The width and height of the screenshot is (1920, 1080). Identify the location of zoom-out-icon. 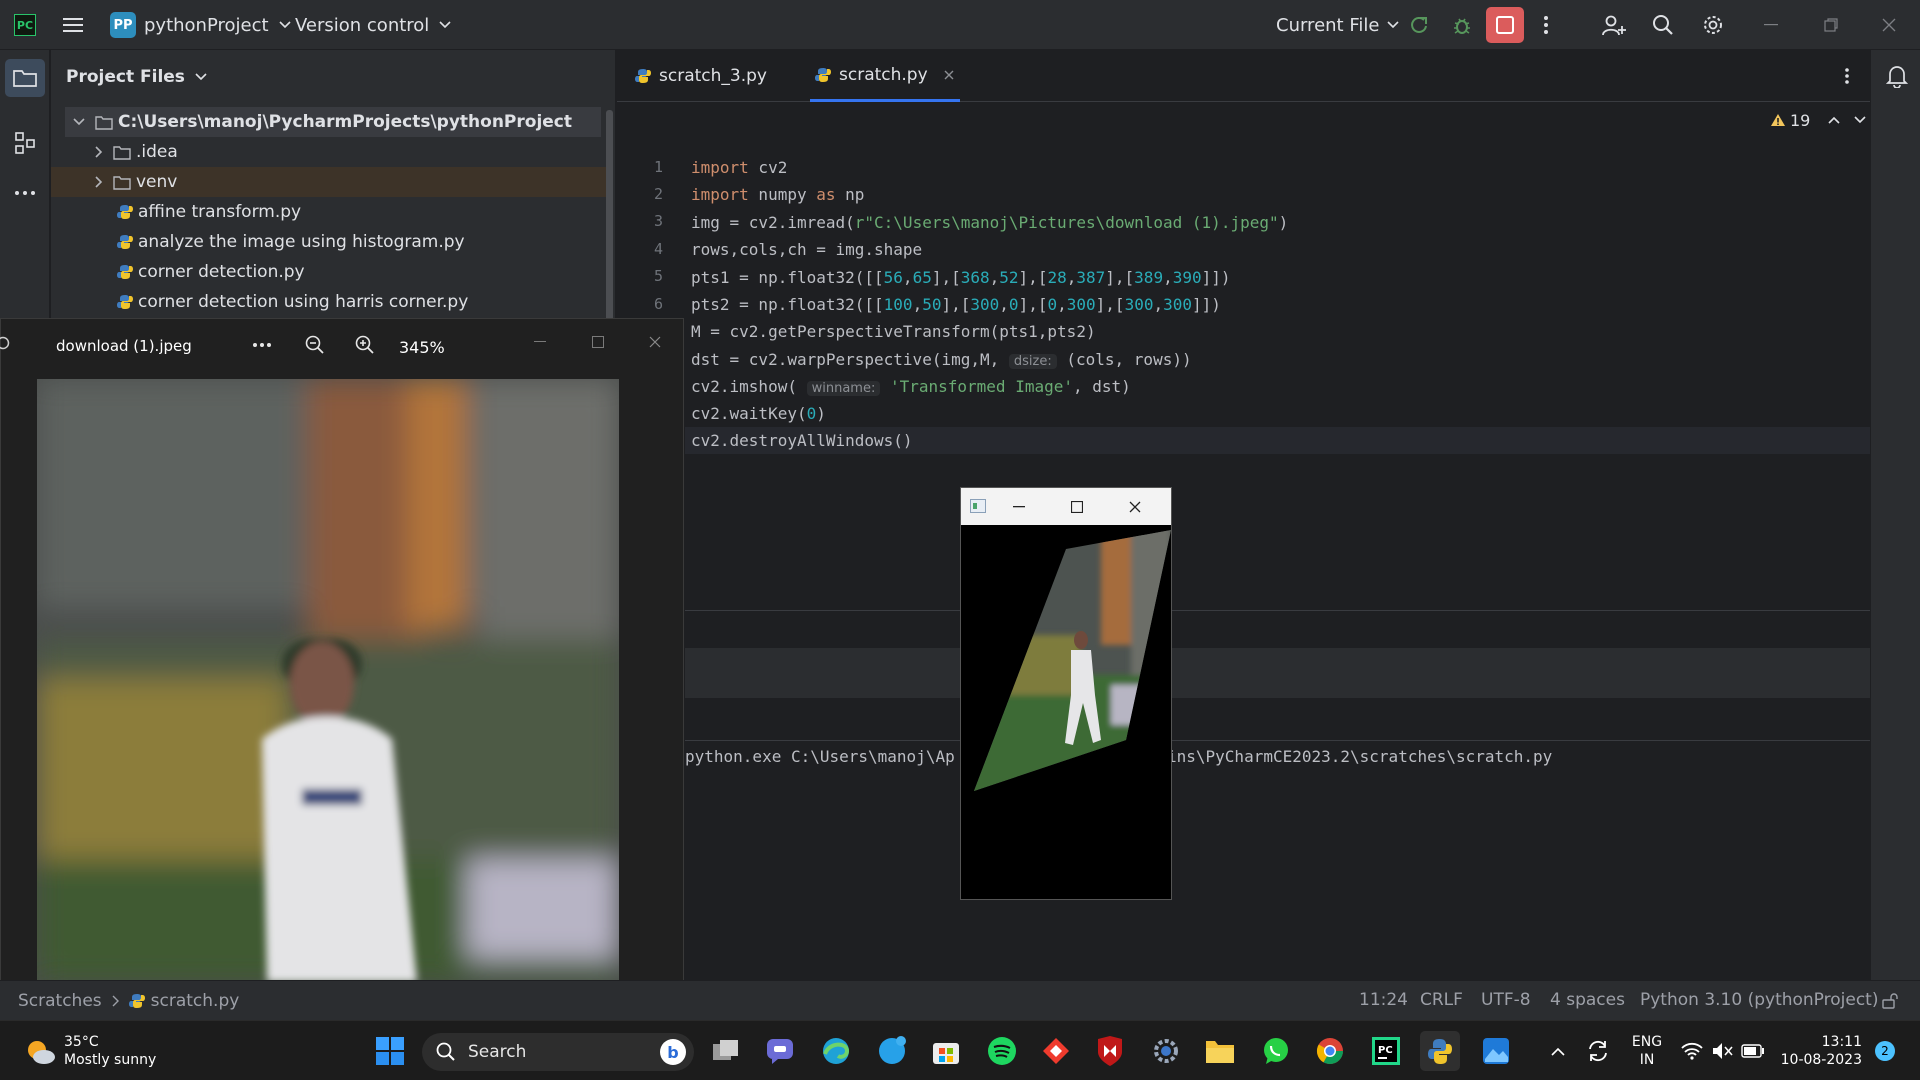
(315, 345).